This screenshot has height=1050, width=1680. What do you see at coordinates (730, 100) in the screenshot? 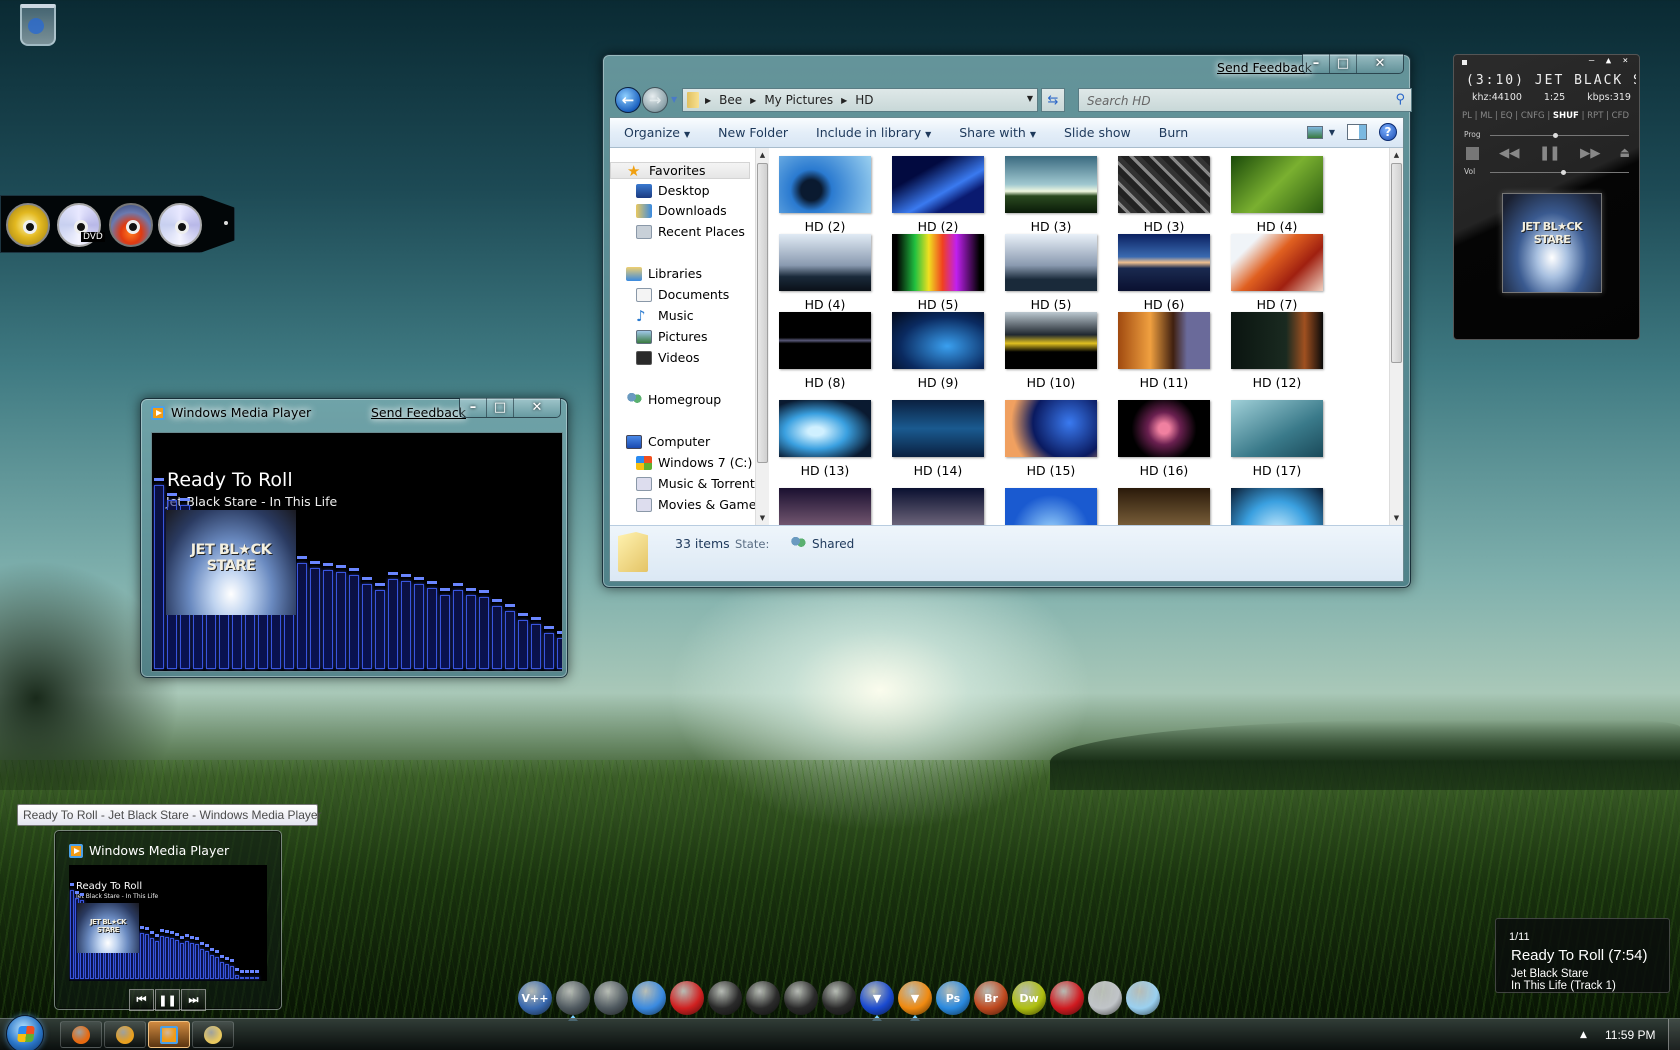
I see `breadcrumb-bee: Bee` at bounding box center [730, 100].